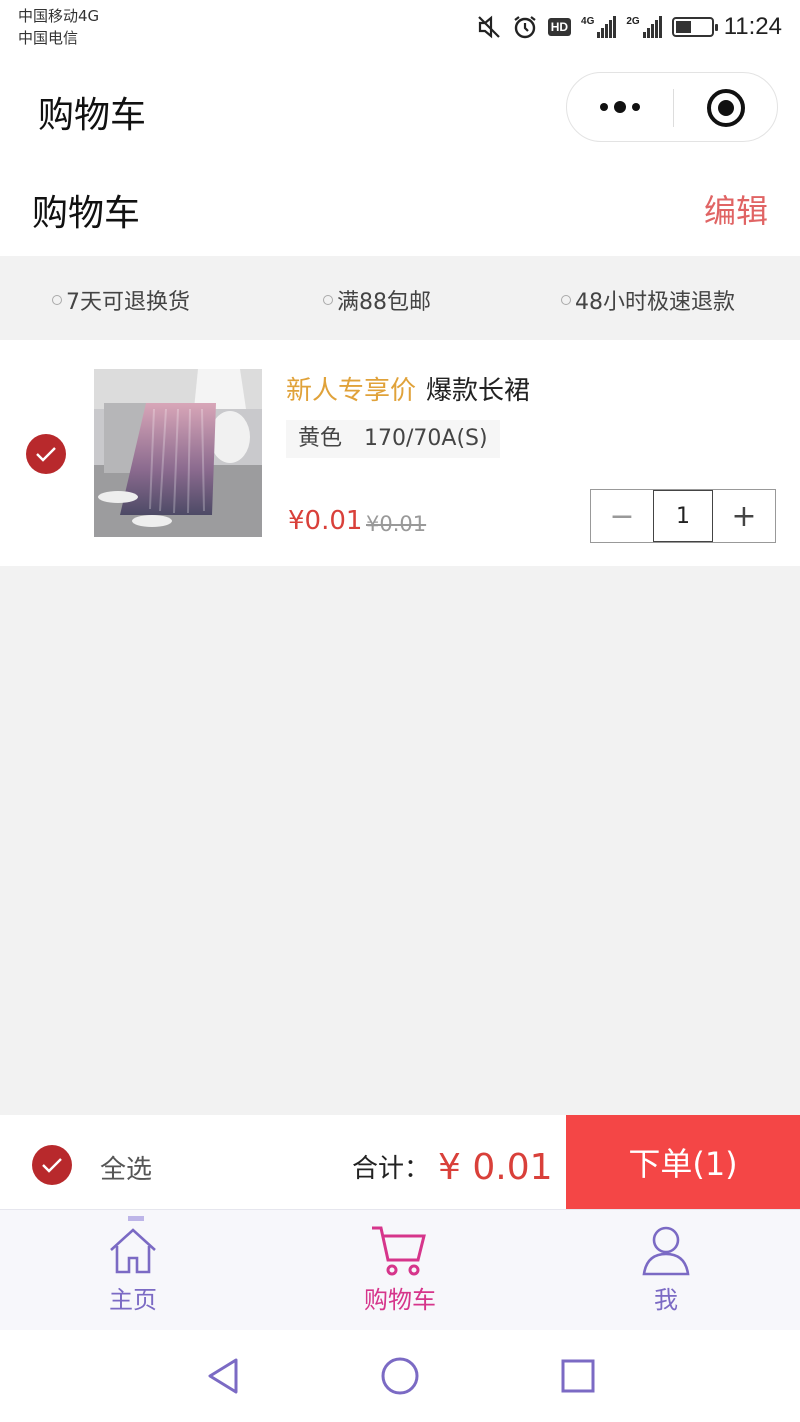  Describe the element at coordinates (752, 26) in the screenshot. I see `clock: 11:24` at that location.